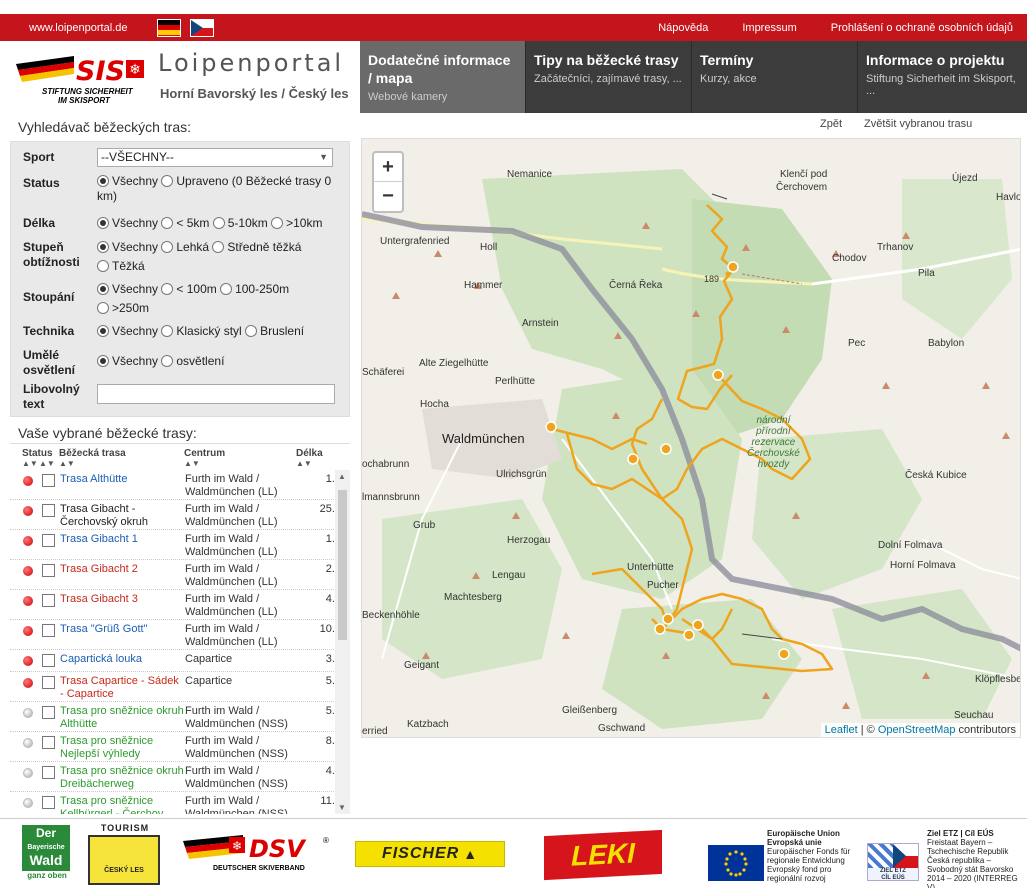 Image resolution: width=1027 pixels, height=888 pixels. What do you see at coordinates (251, 331) in the screenshot?
I see `tech-skating-radio` at bounding box center [251, 331].